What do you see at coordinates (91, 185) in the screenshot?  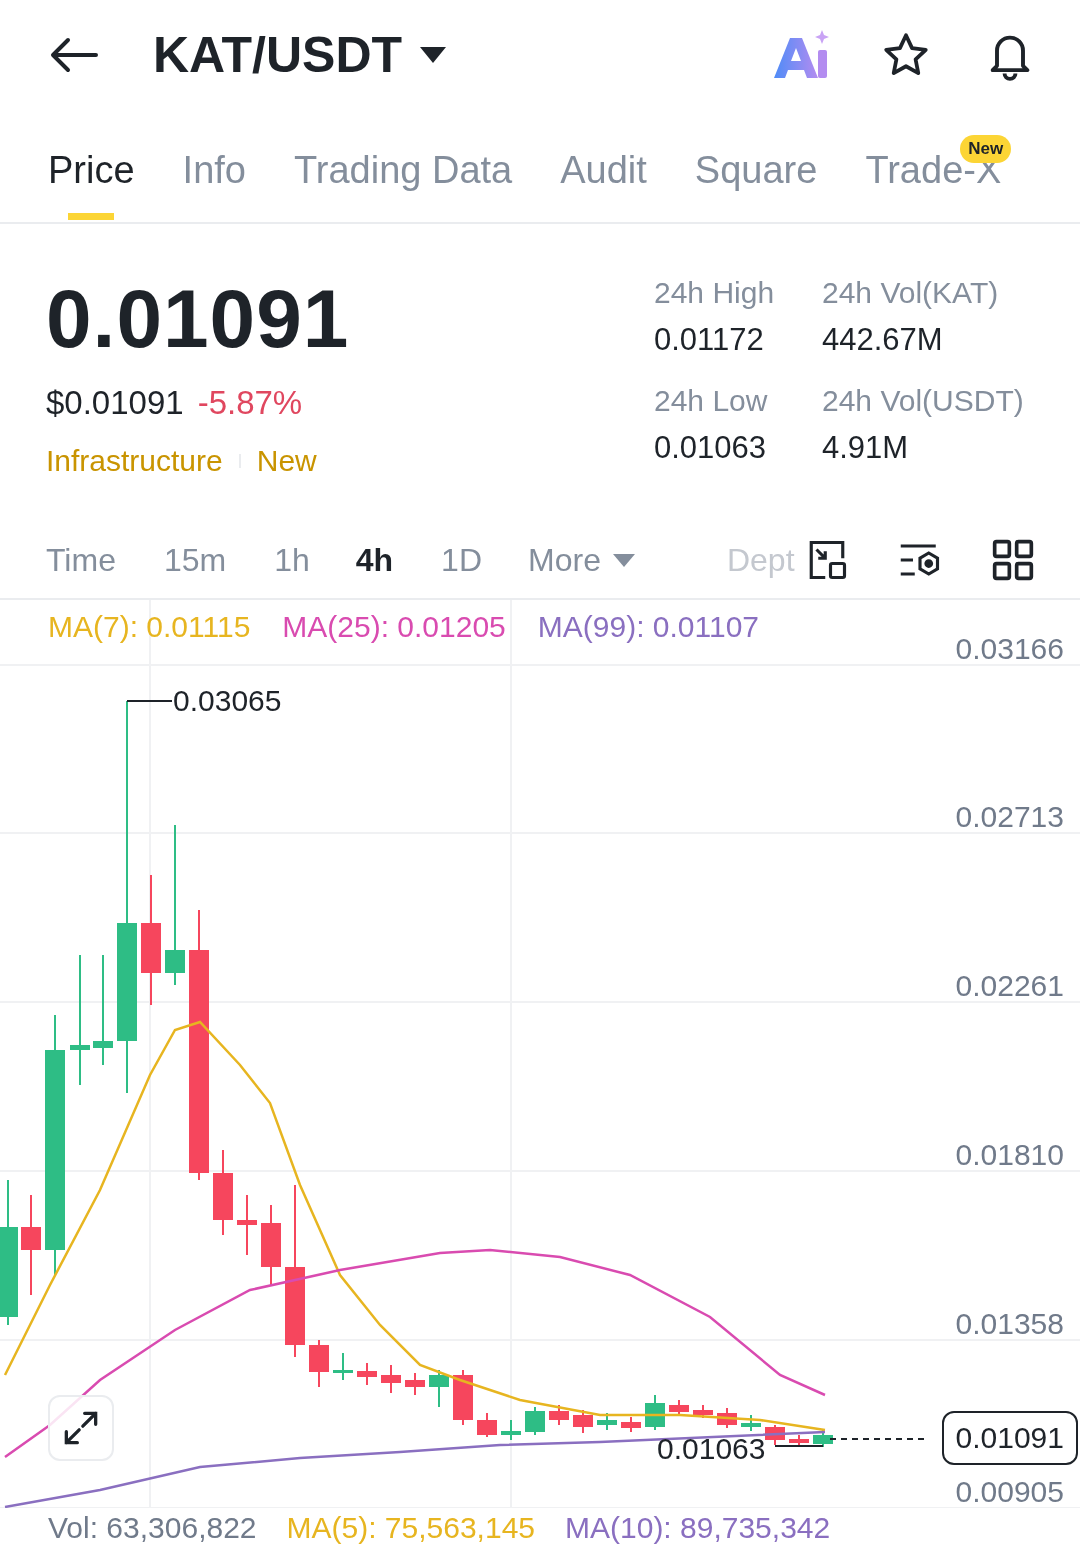 I see `tab: Price` at bounding box center [91, 185].